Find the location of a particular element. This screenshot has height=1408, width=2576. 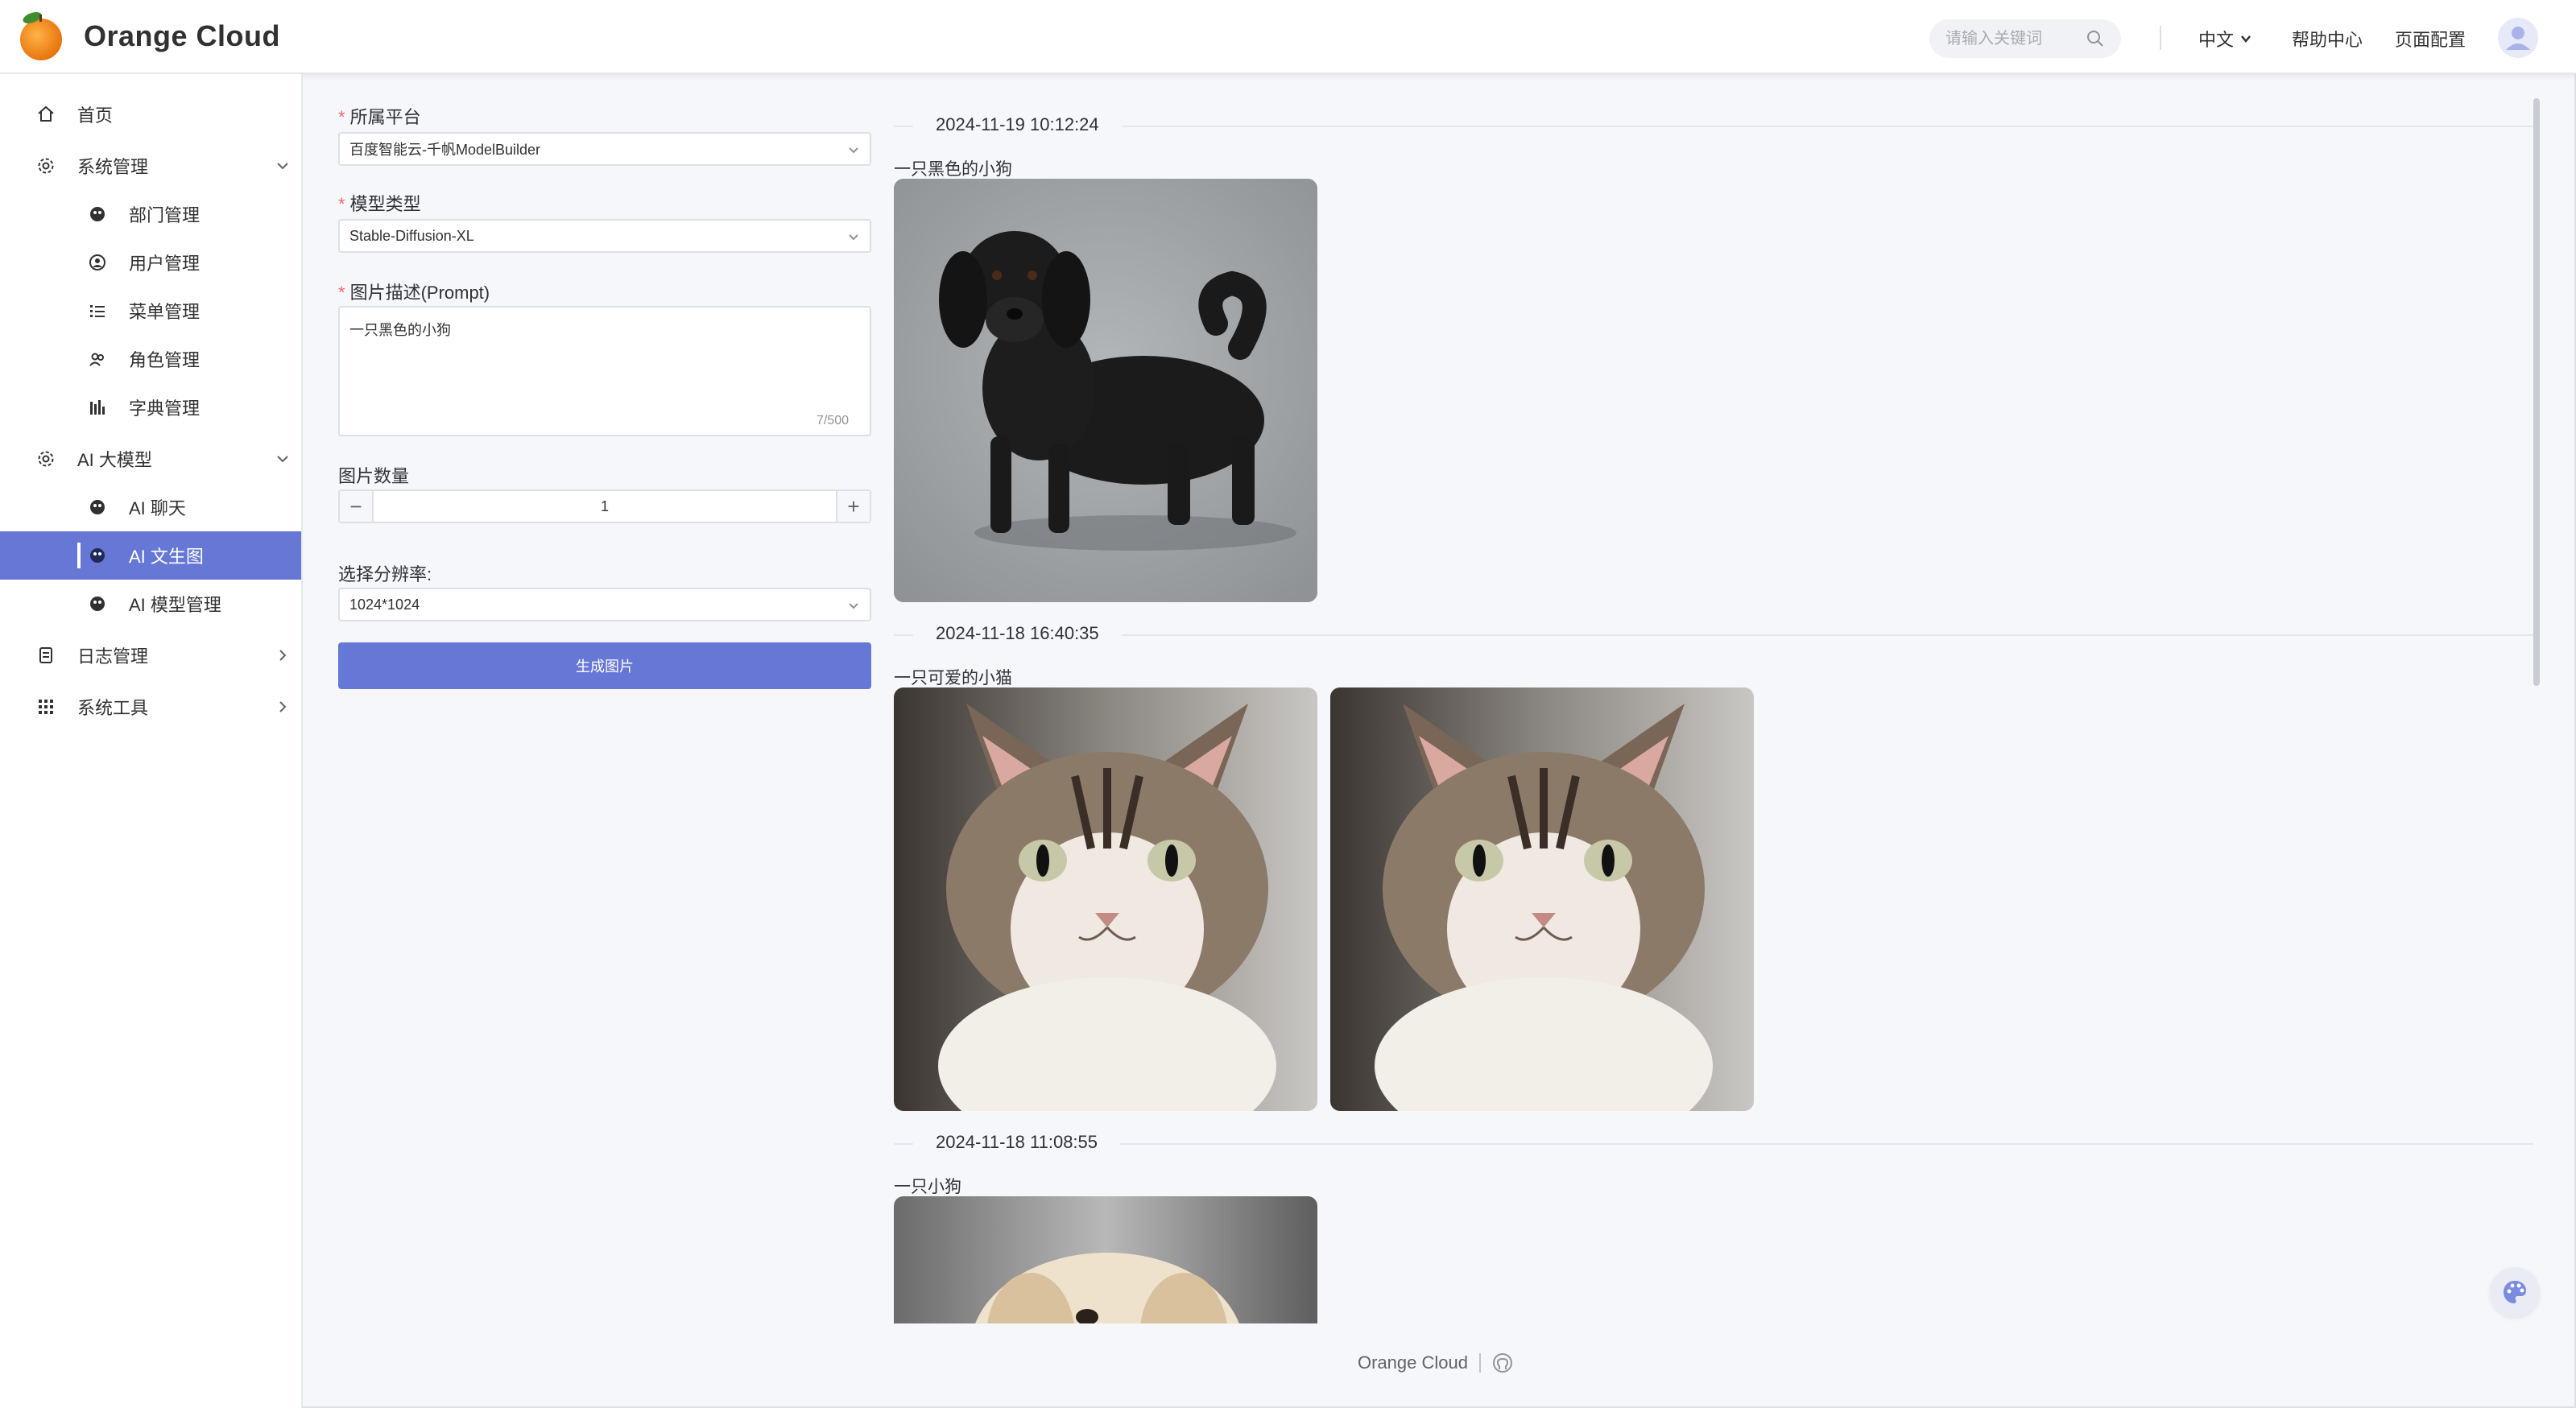

result-date: 2024-11-18 16:40:35 is located at coordinates (1018, 633).